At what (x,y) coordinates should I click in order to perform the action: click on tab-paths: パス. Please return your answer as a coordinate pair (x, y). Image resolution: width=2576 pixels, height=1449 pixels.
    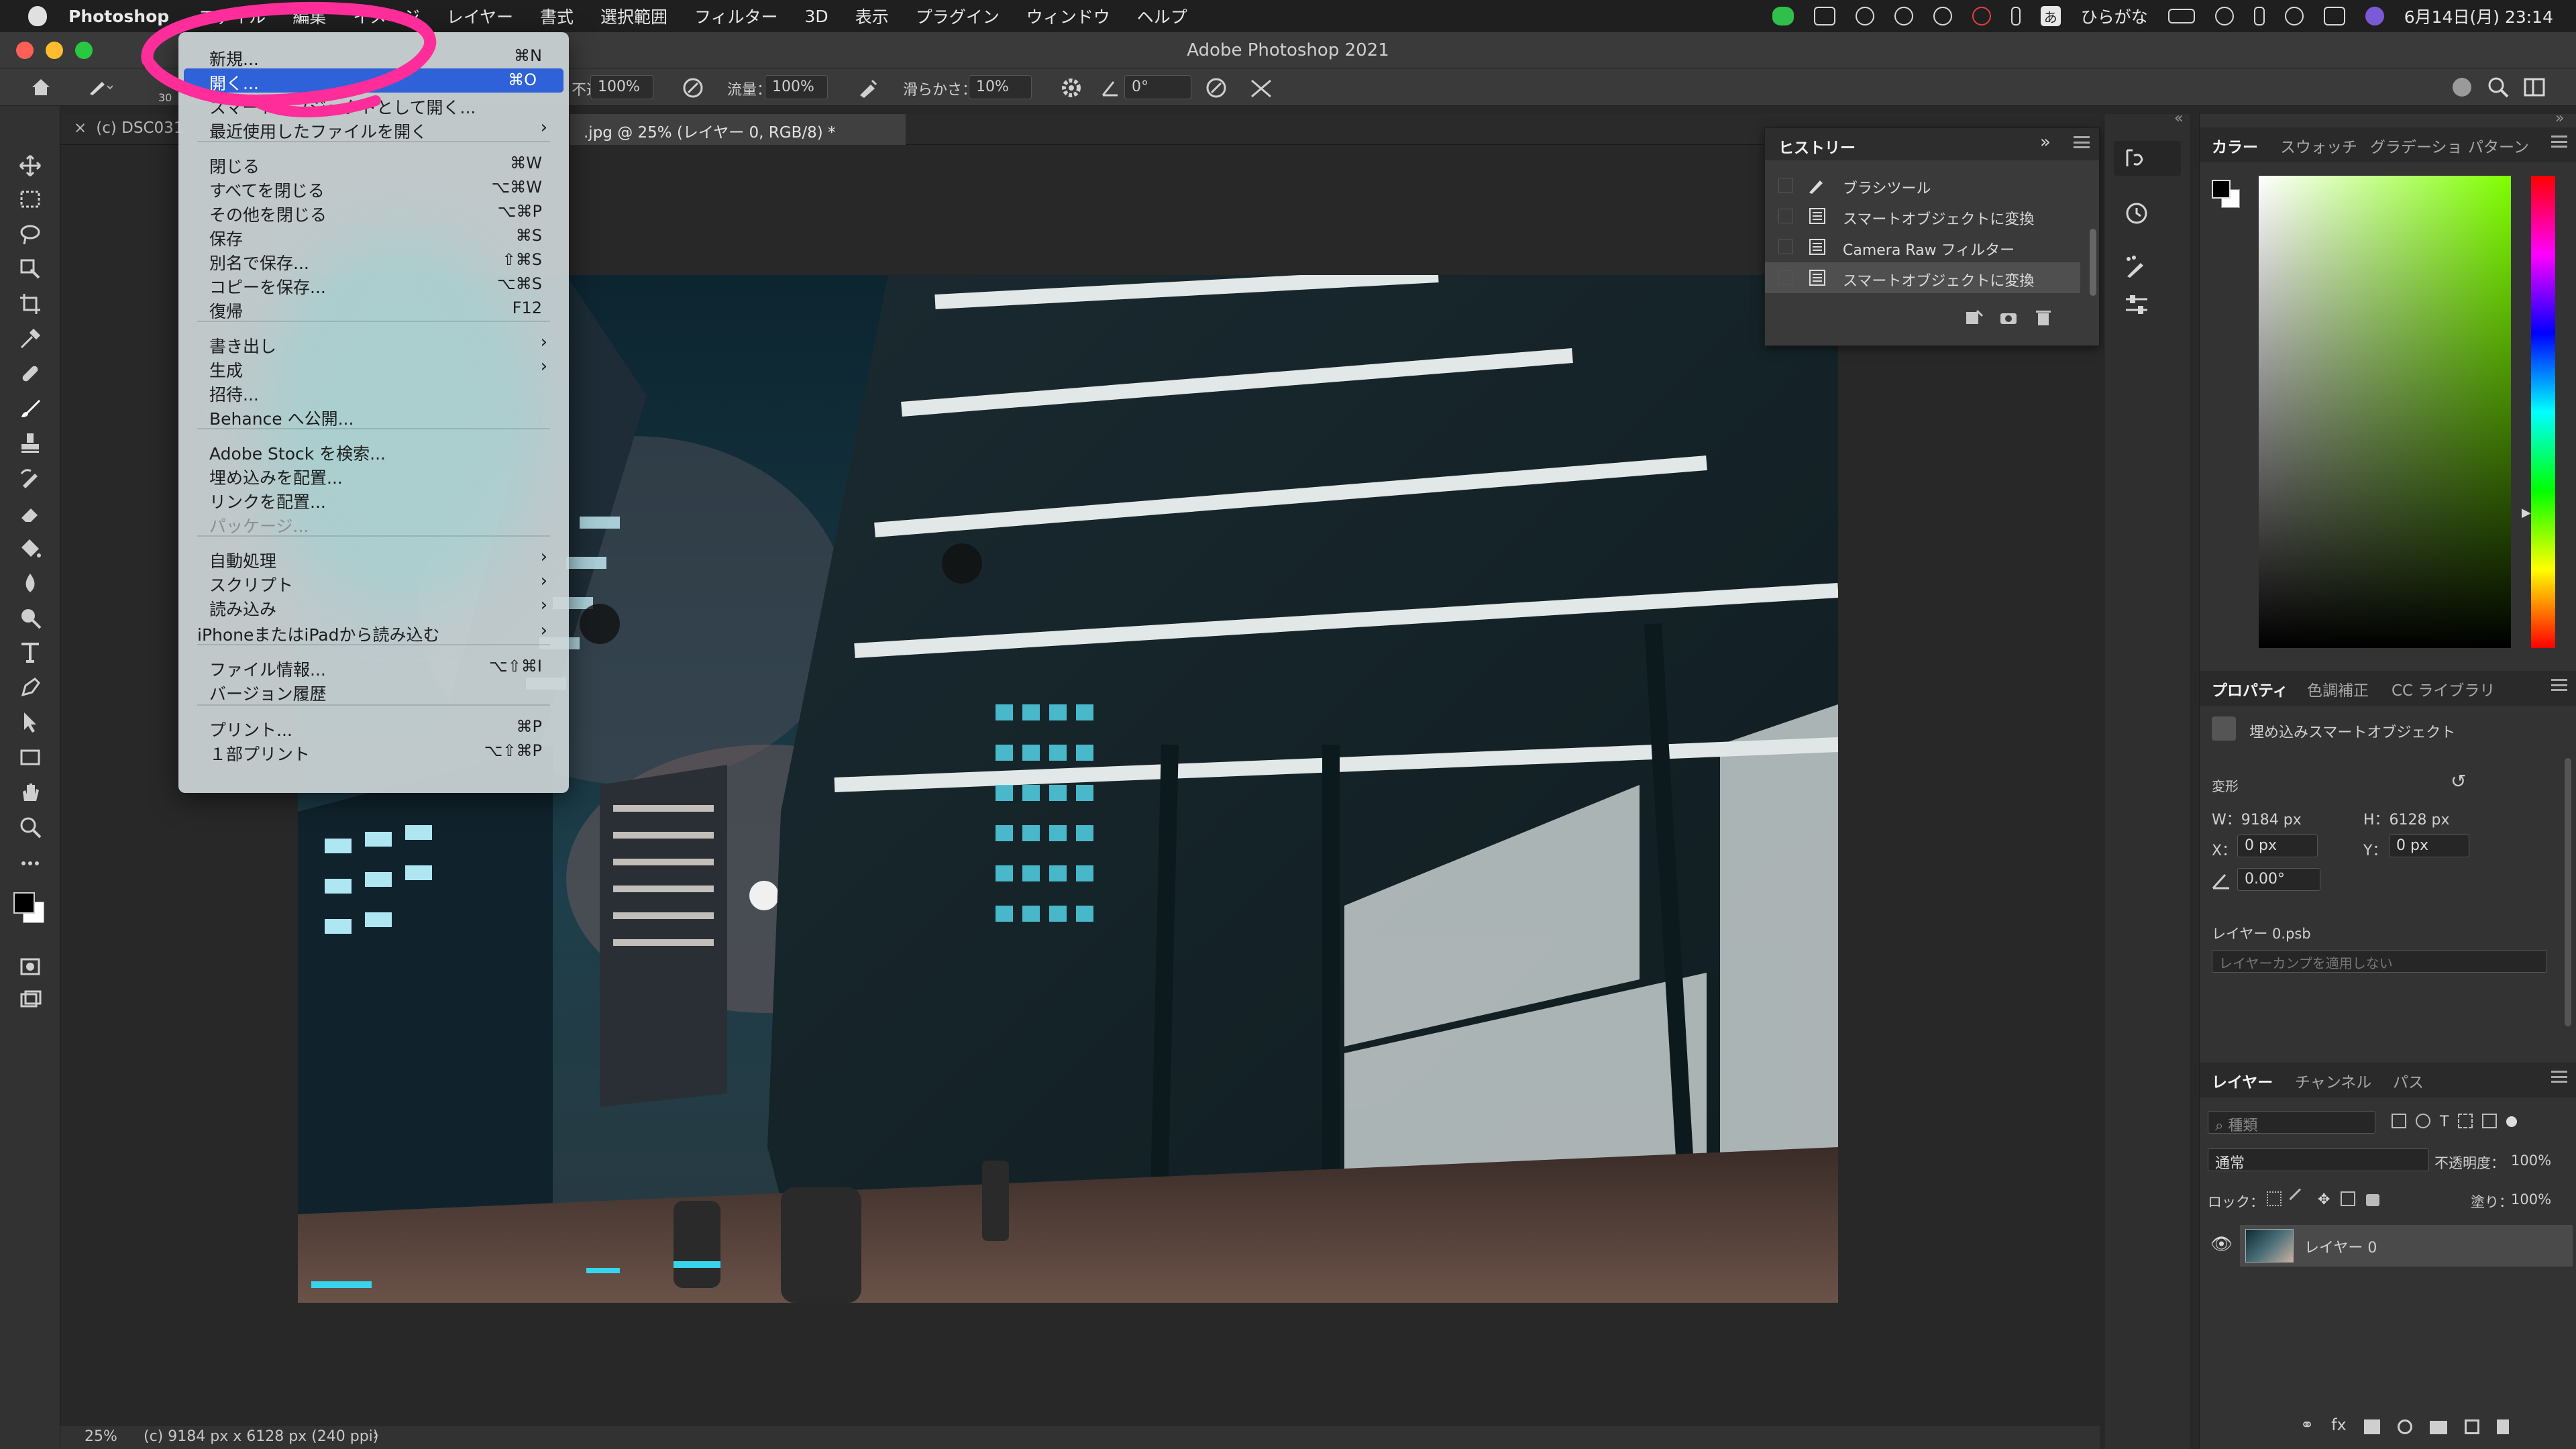
    Looking at the image, I should click on (2408, 1080).